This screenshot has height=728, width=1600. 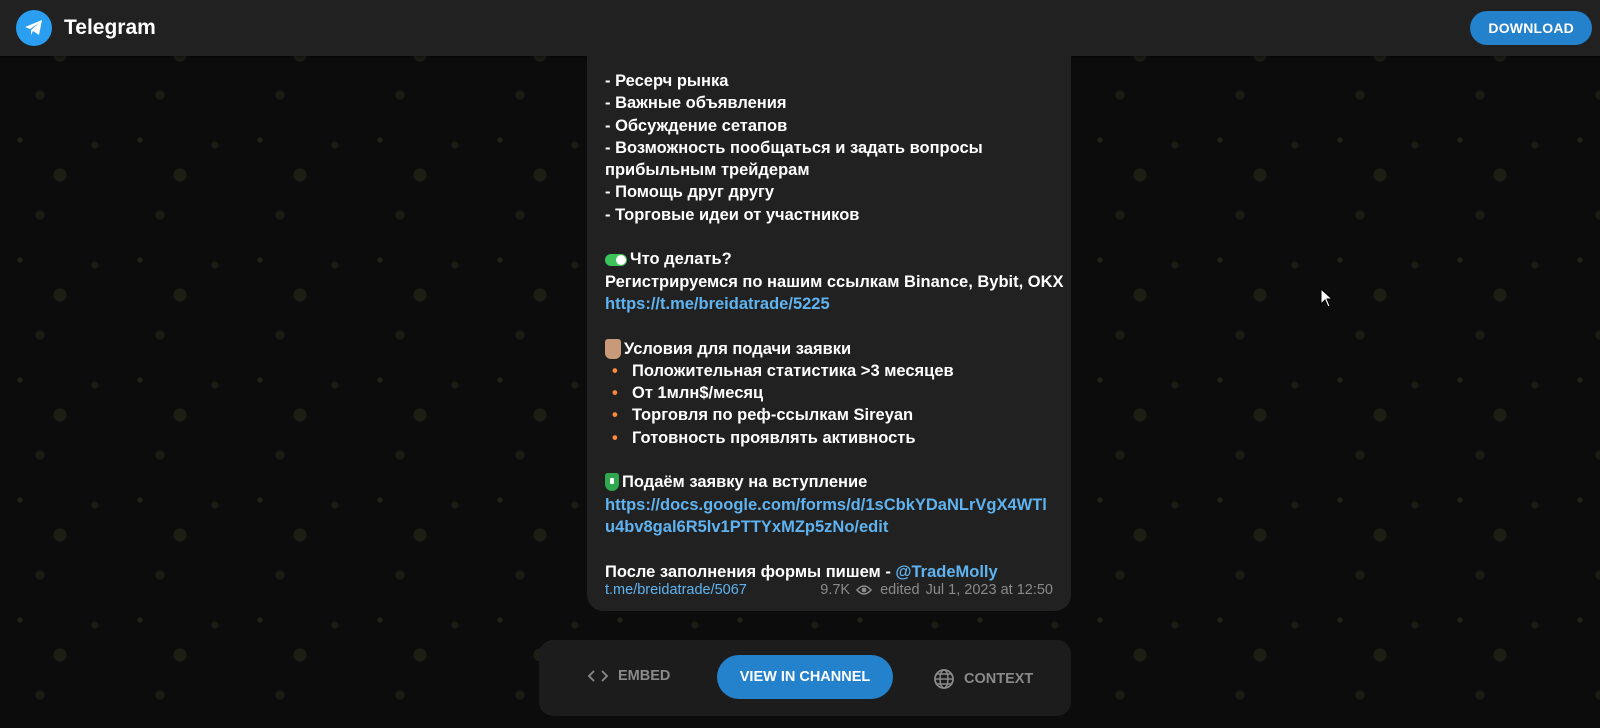 I want to click on condition-item: Положительная статистика >3 месяцев, so click(x=793, y=370).